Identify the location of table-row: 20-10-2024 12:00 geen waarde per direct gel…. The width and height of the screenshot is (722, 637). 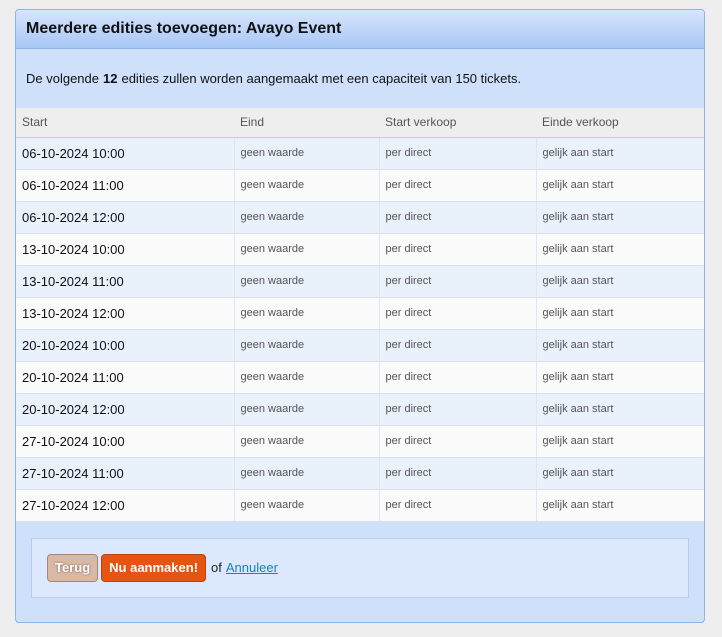
(360, 409).